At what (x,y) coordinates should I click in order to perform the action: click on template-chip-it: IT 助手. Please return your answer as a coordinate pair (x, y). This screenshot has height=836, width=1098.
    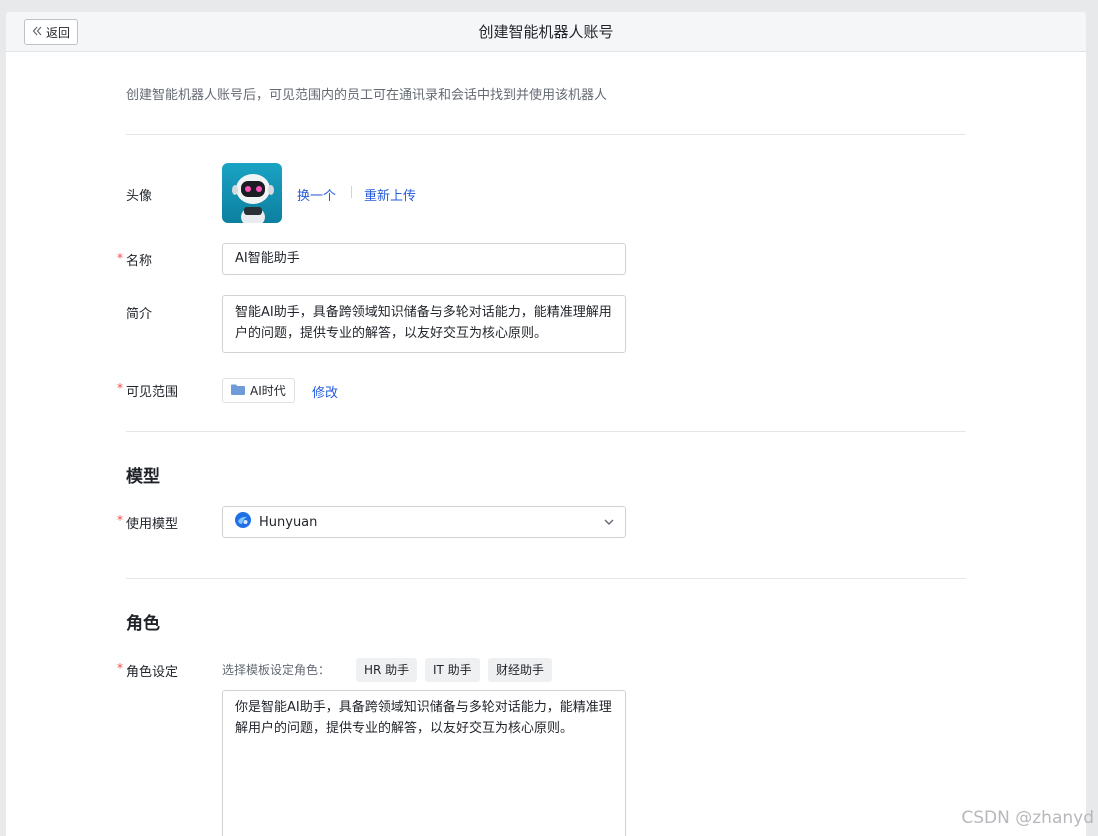
    Looking at the image, I should click on (452, 670).